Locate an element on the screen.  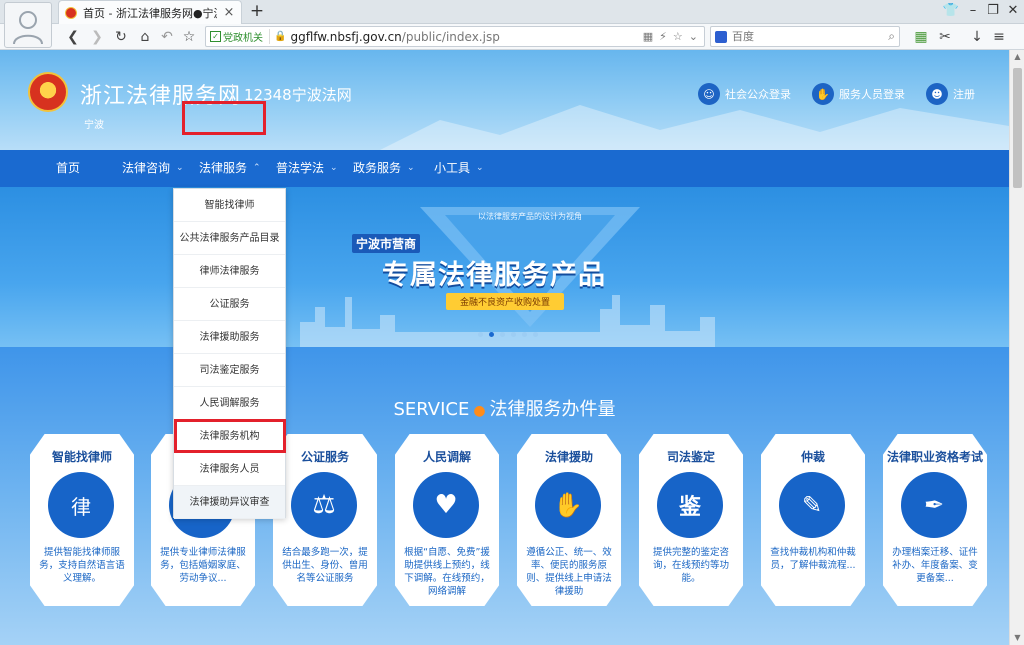
forward-icon: ❯ is located at coordinates (97, 37).